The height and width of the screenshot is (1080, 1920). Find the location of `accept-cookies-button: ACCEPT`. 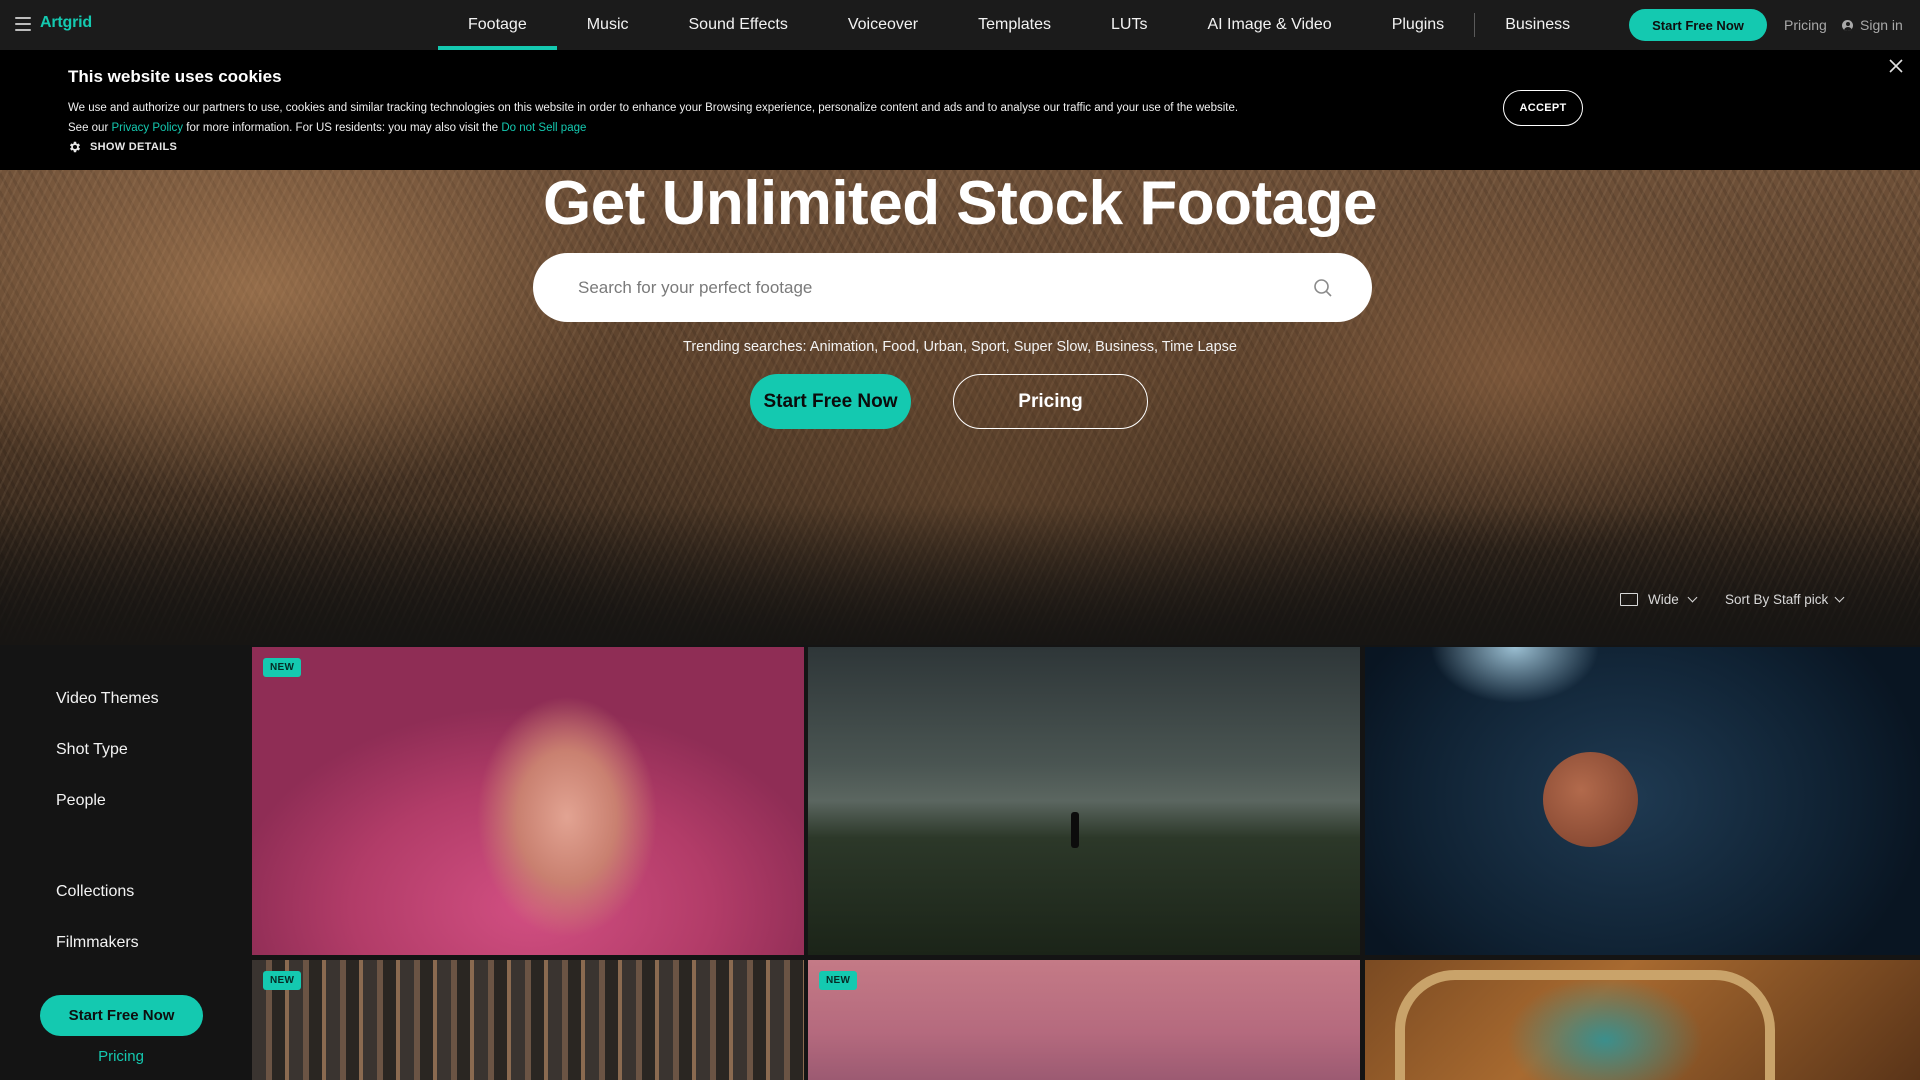

accept-cookies-button: ACCEPT is located at coordinates (1543, 108).